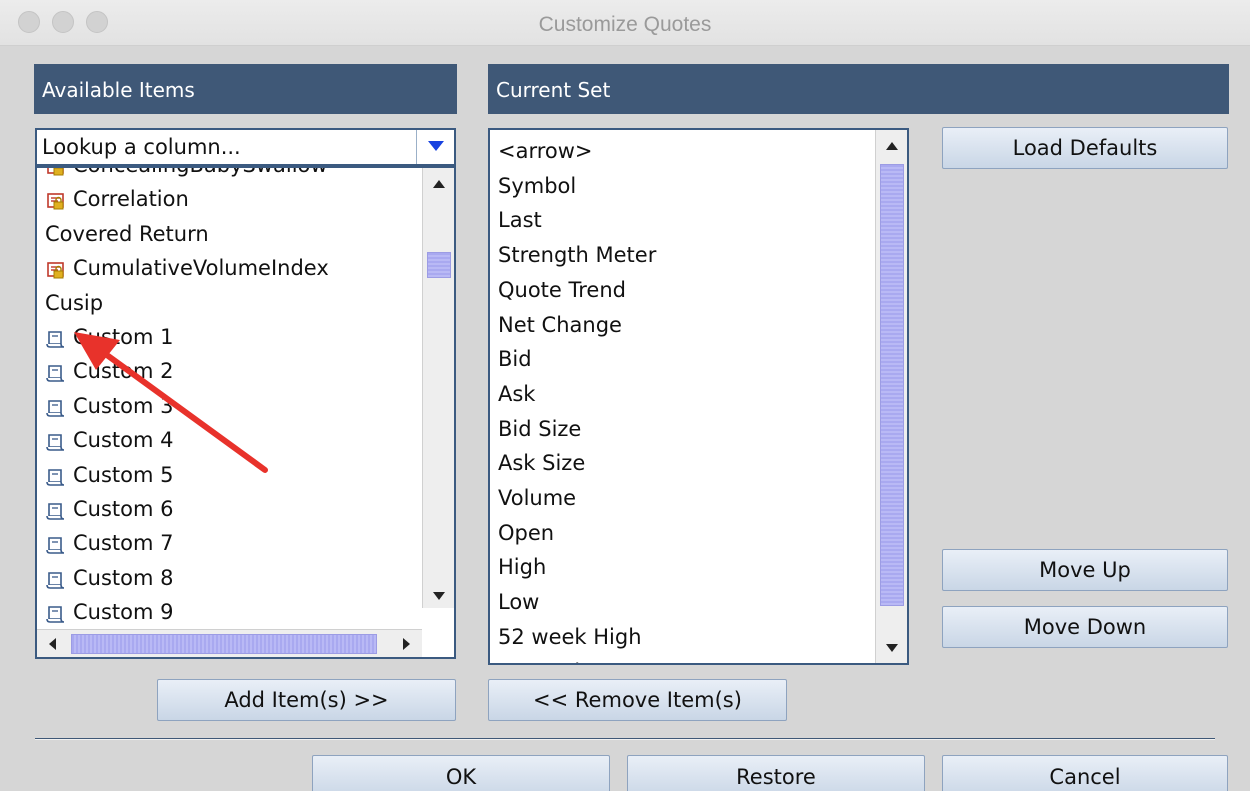  I want to click on available-list-item: ConcealingBabySwallow, so click(186, 175).